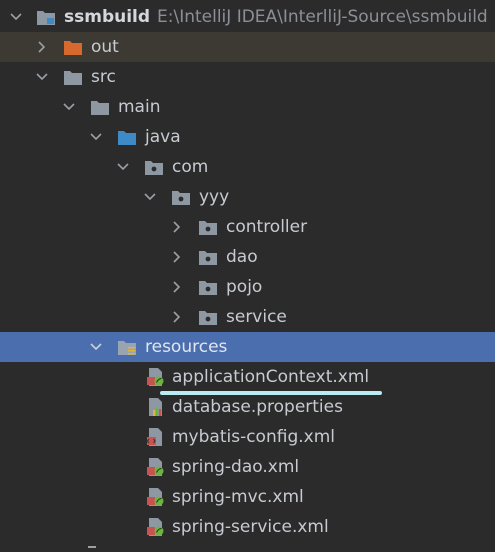 This screenshot has height=552, width=495. What do you see at coordinates (46, 17) in the screenshot?
I see `module-folder-icon` at bounding box center [46, 17].